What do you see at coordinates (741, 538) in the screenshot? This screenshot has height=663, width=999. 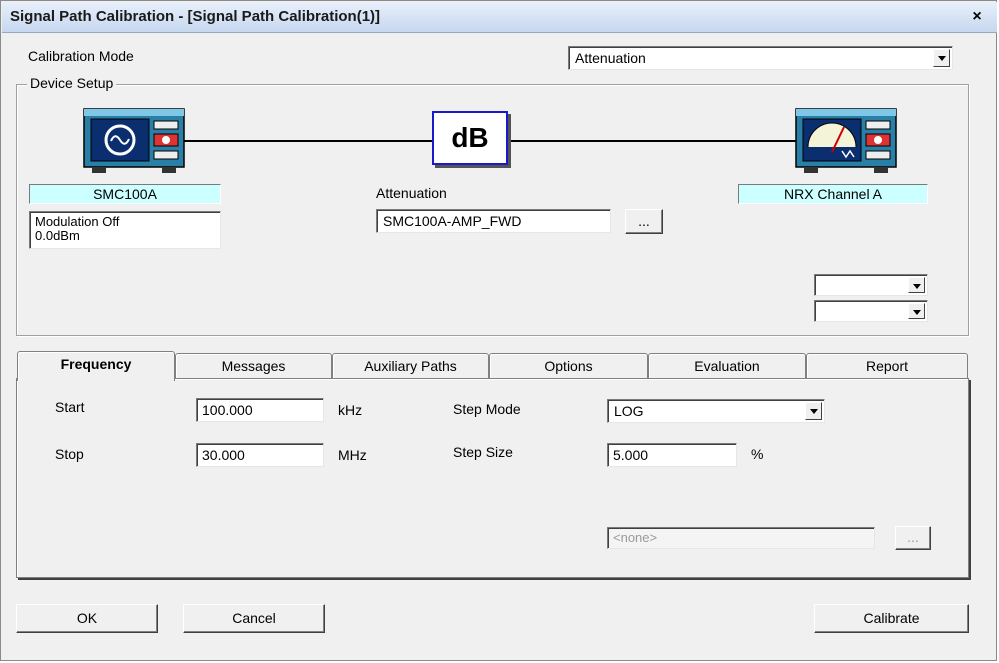 I see `none-field: <none>` at bounding box center [741, 538].